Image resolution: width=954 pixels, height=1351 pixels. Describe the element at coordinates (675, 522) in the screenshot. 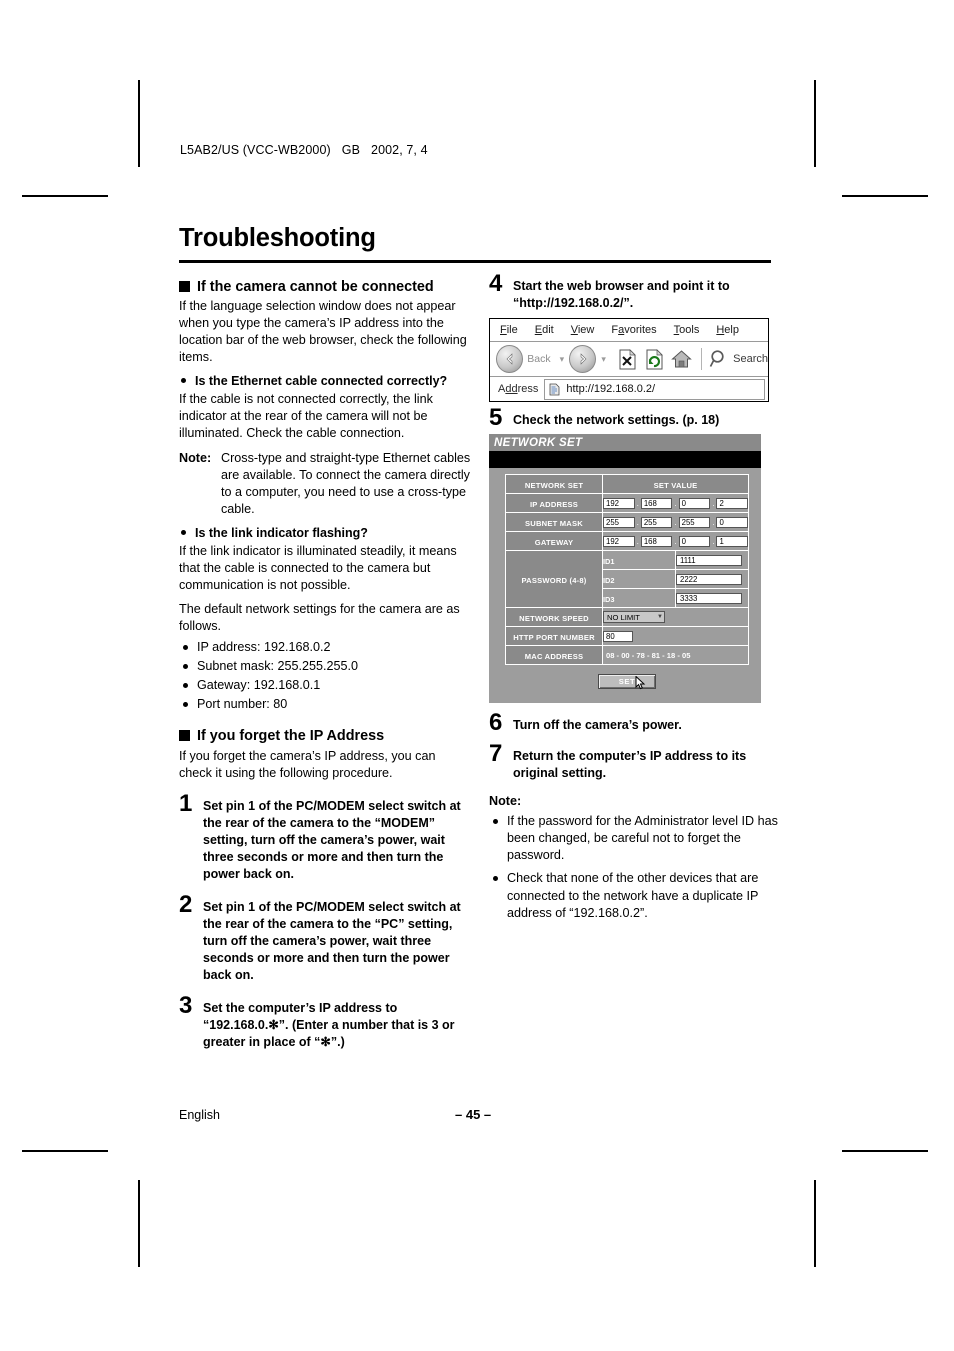

I see `row-value-subnet-mask: 255. 255. 255. 0` at that location.